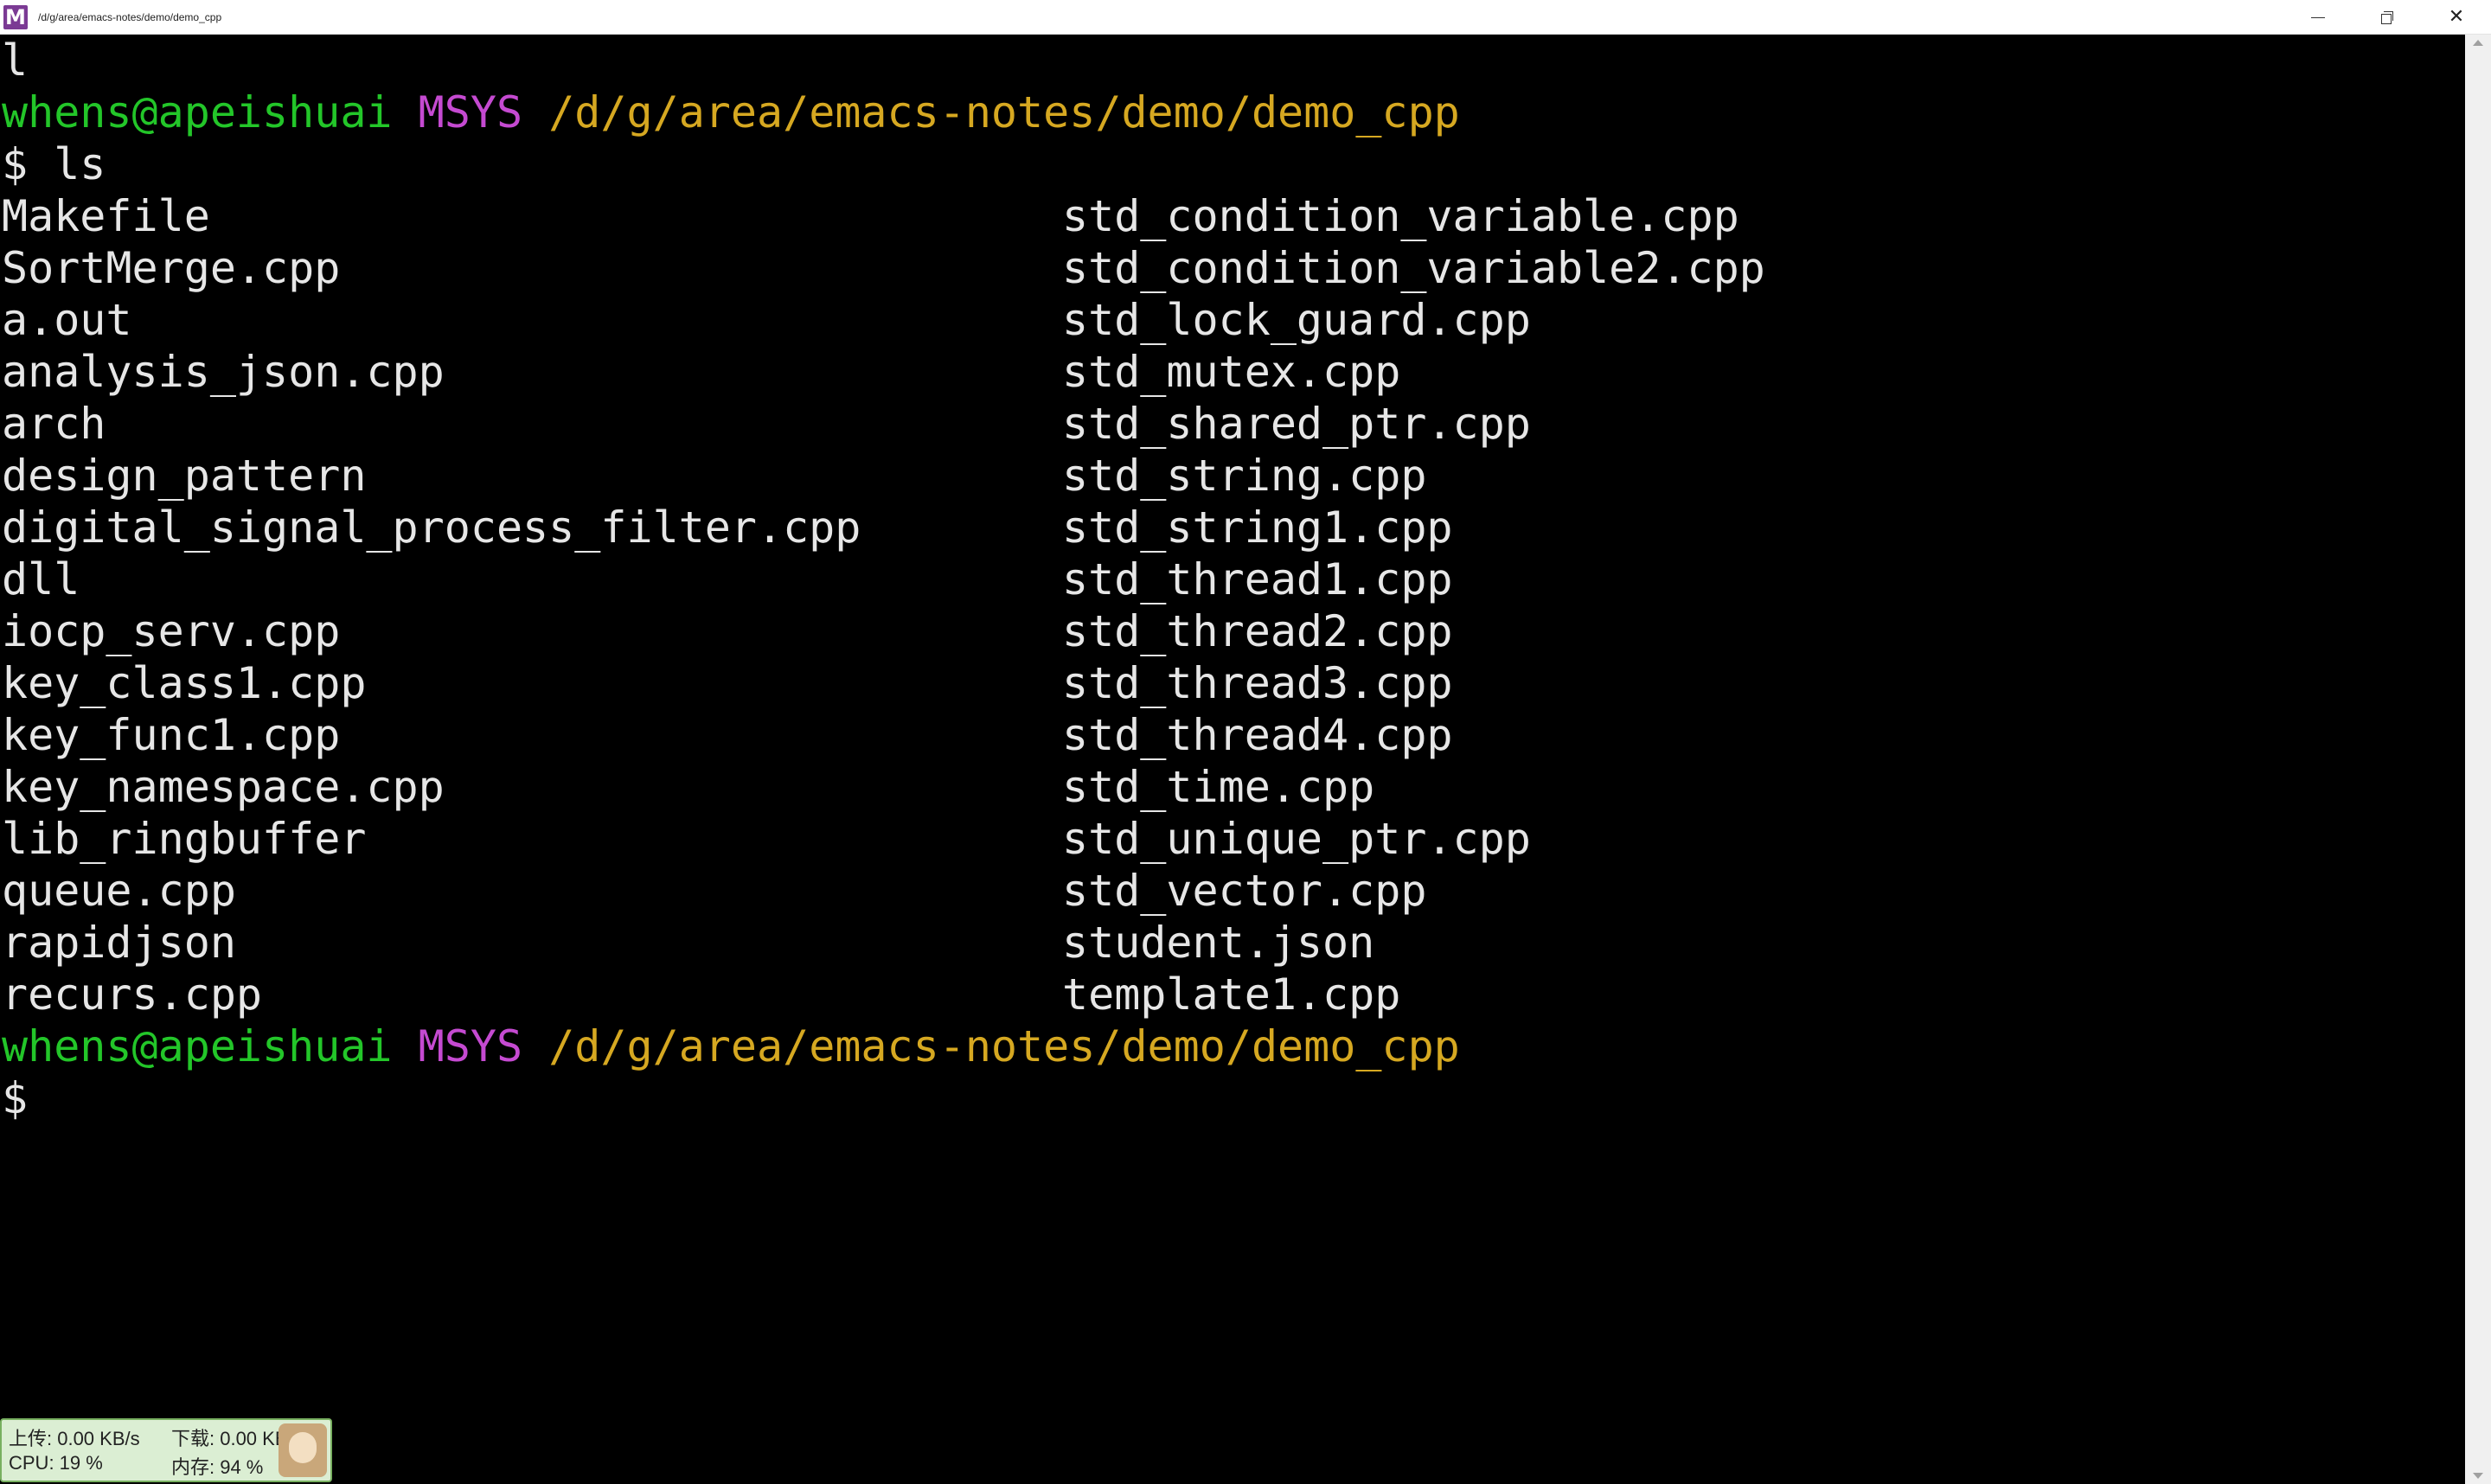  I want to click on avatar-icon, so click(303, 1450).